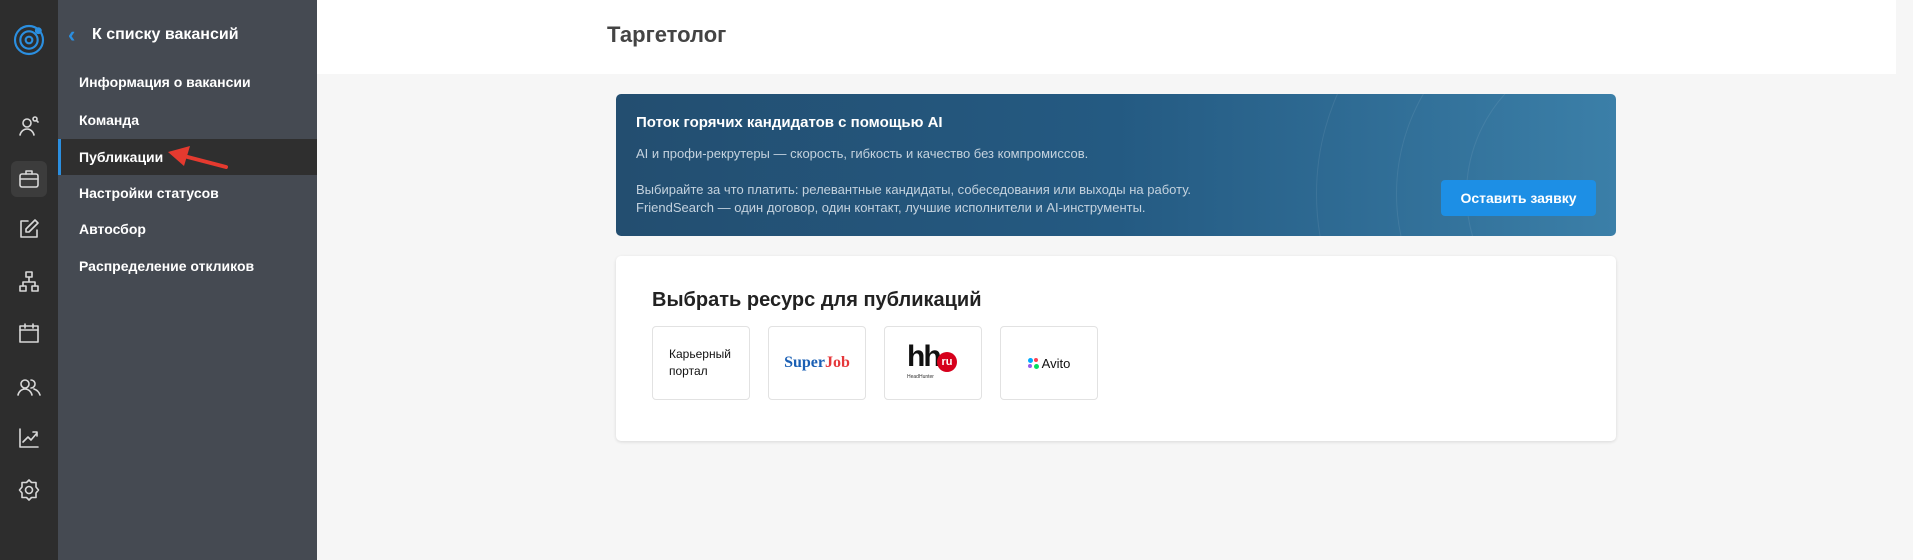  I want to click on hh-logo: HeadHunter, so click(920, 377).